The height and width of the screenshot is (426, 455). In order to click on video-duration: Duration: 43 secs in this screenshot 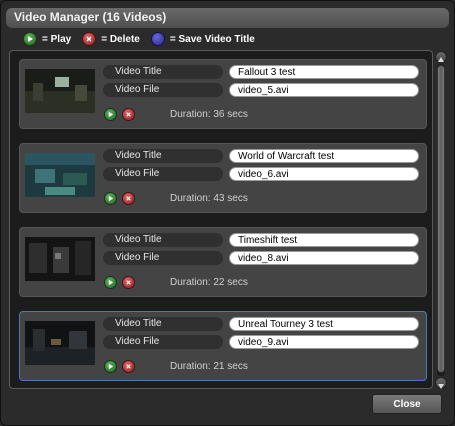, I will do `click(209, 198)`.